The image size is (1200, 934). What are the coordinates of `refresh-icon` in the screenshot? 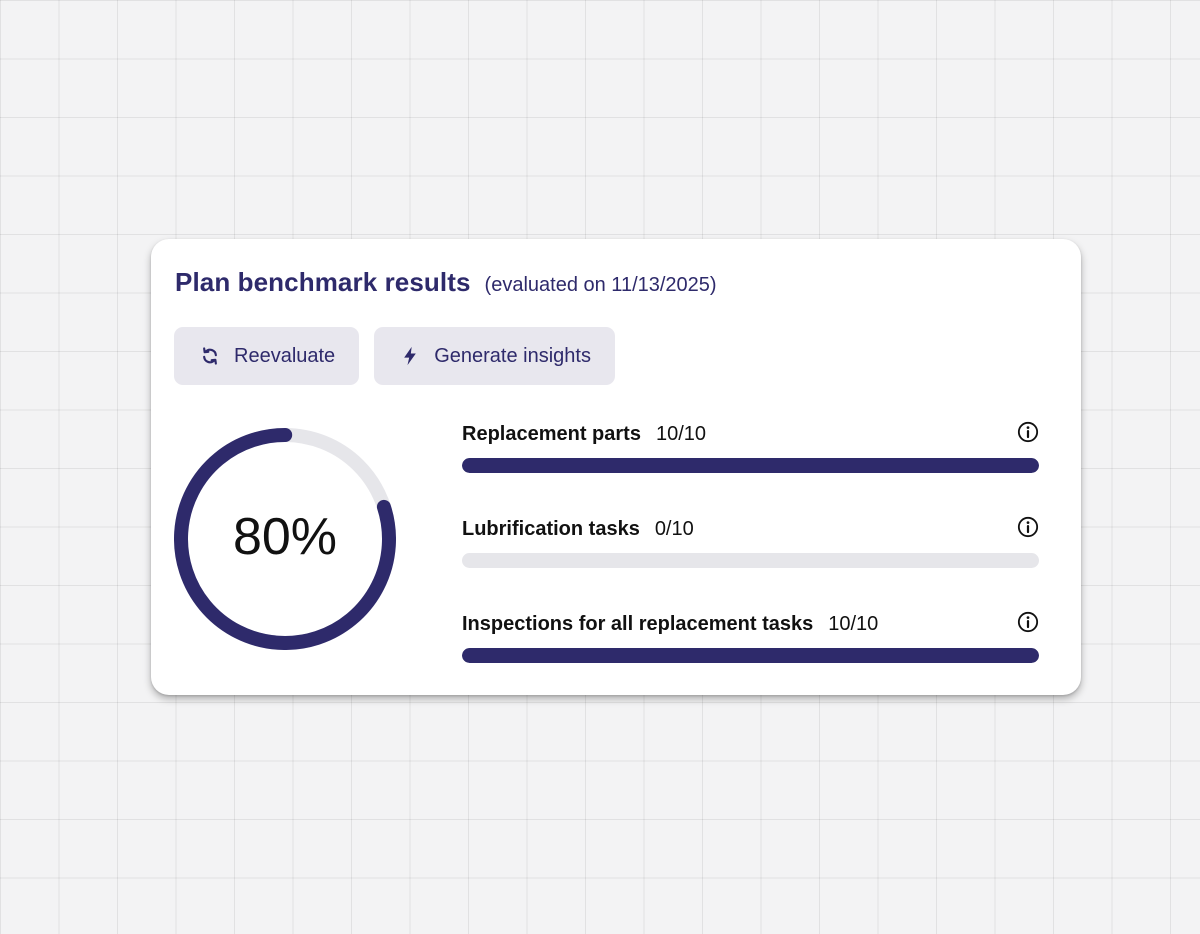 It's located at (210, 356).